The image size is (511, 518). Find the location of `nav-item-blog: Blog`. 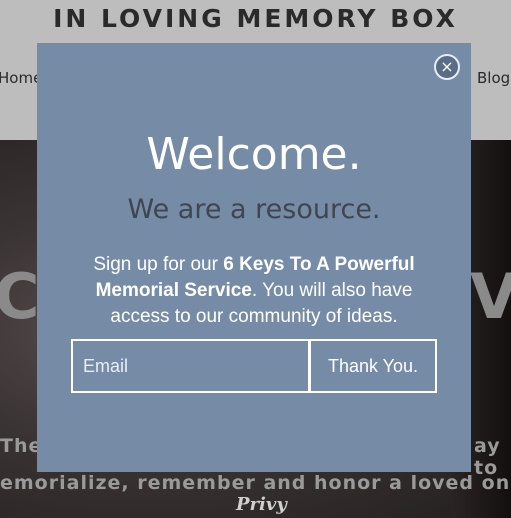

nav-item-blog: Blog is located at coordinates (493, 78).